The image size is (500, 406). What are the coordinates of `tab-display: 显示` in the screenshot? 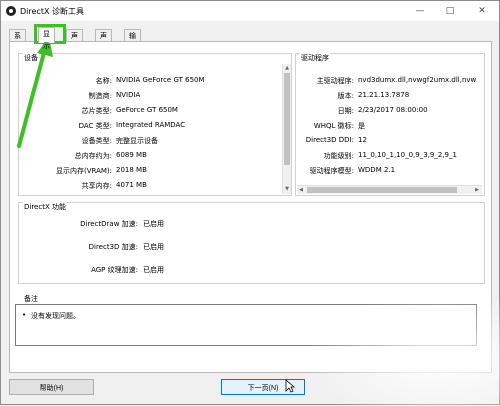 It's located at (46, 38).